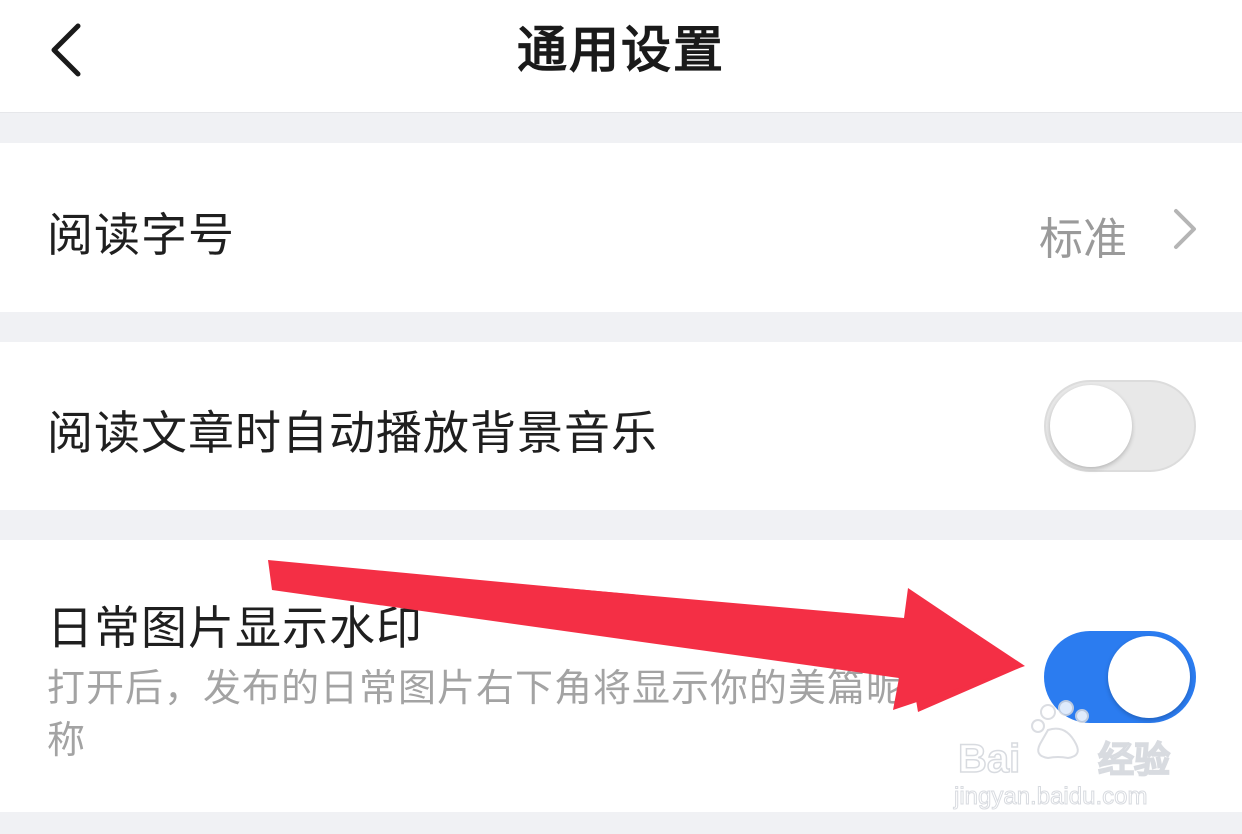 The width and height of the screenshot is (1242, 834). Describe the element at coordinates (476, 714) in the screenshot. I see `watermark-description: 打开后，发布的日常图片右下角将显示你的美篇昵称` at that location.